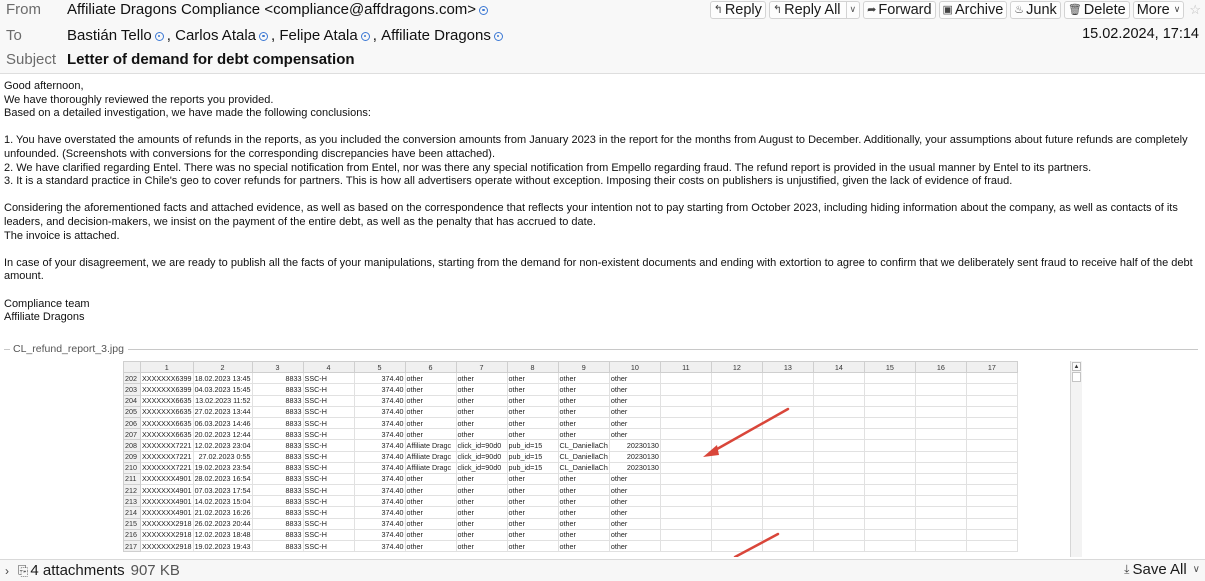  Describe the element at coordinates (940, 367) in the screenshot. I see `column-header: 16` at that location.